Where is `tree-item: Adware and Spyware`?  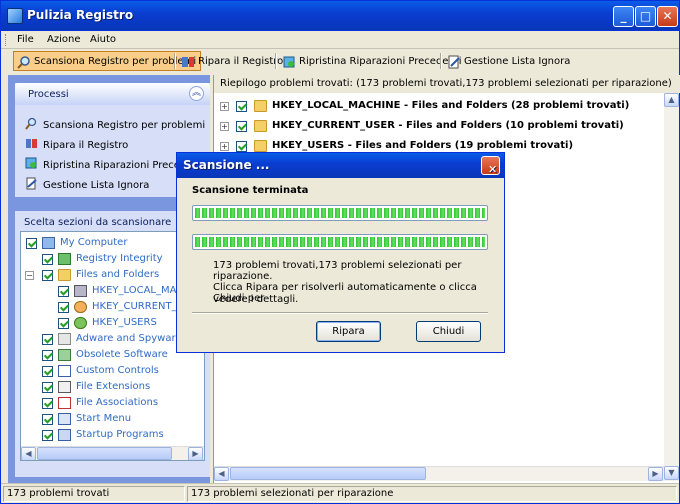 tree-item: Adware and Spyware is located at coordinates (129, 338).